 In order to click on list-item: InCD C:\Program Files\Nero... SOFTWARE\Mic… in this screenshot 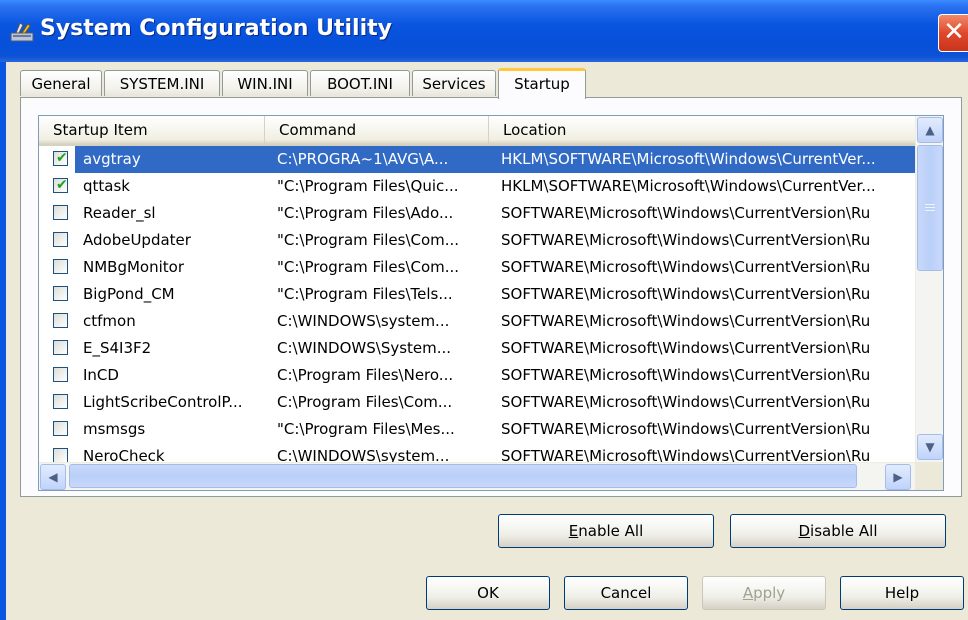, I will do `click(477, 375)`.